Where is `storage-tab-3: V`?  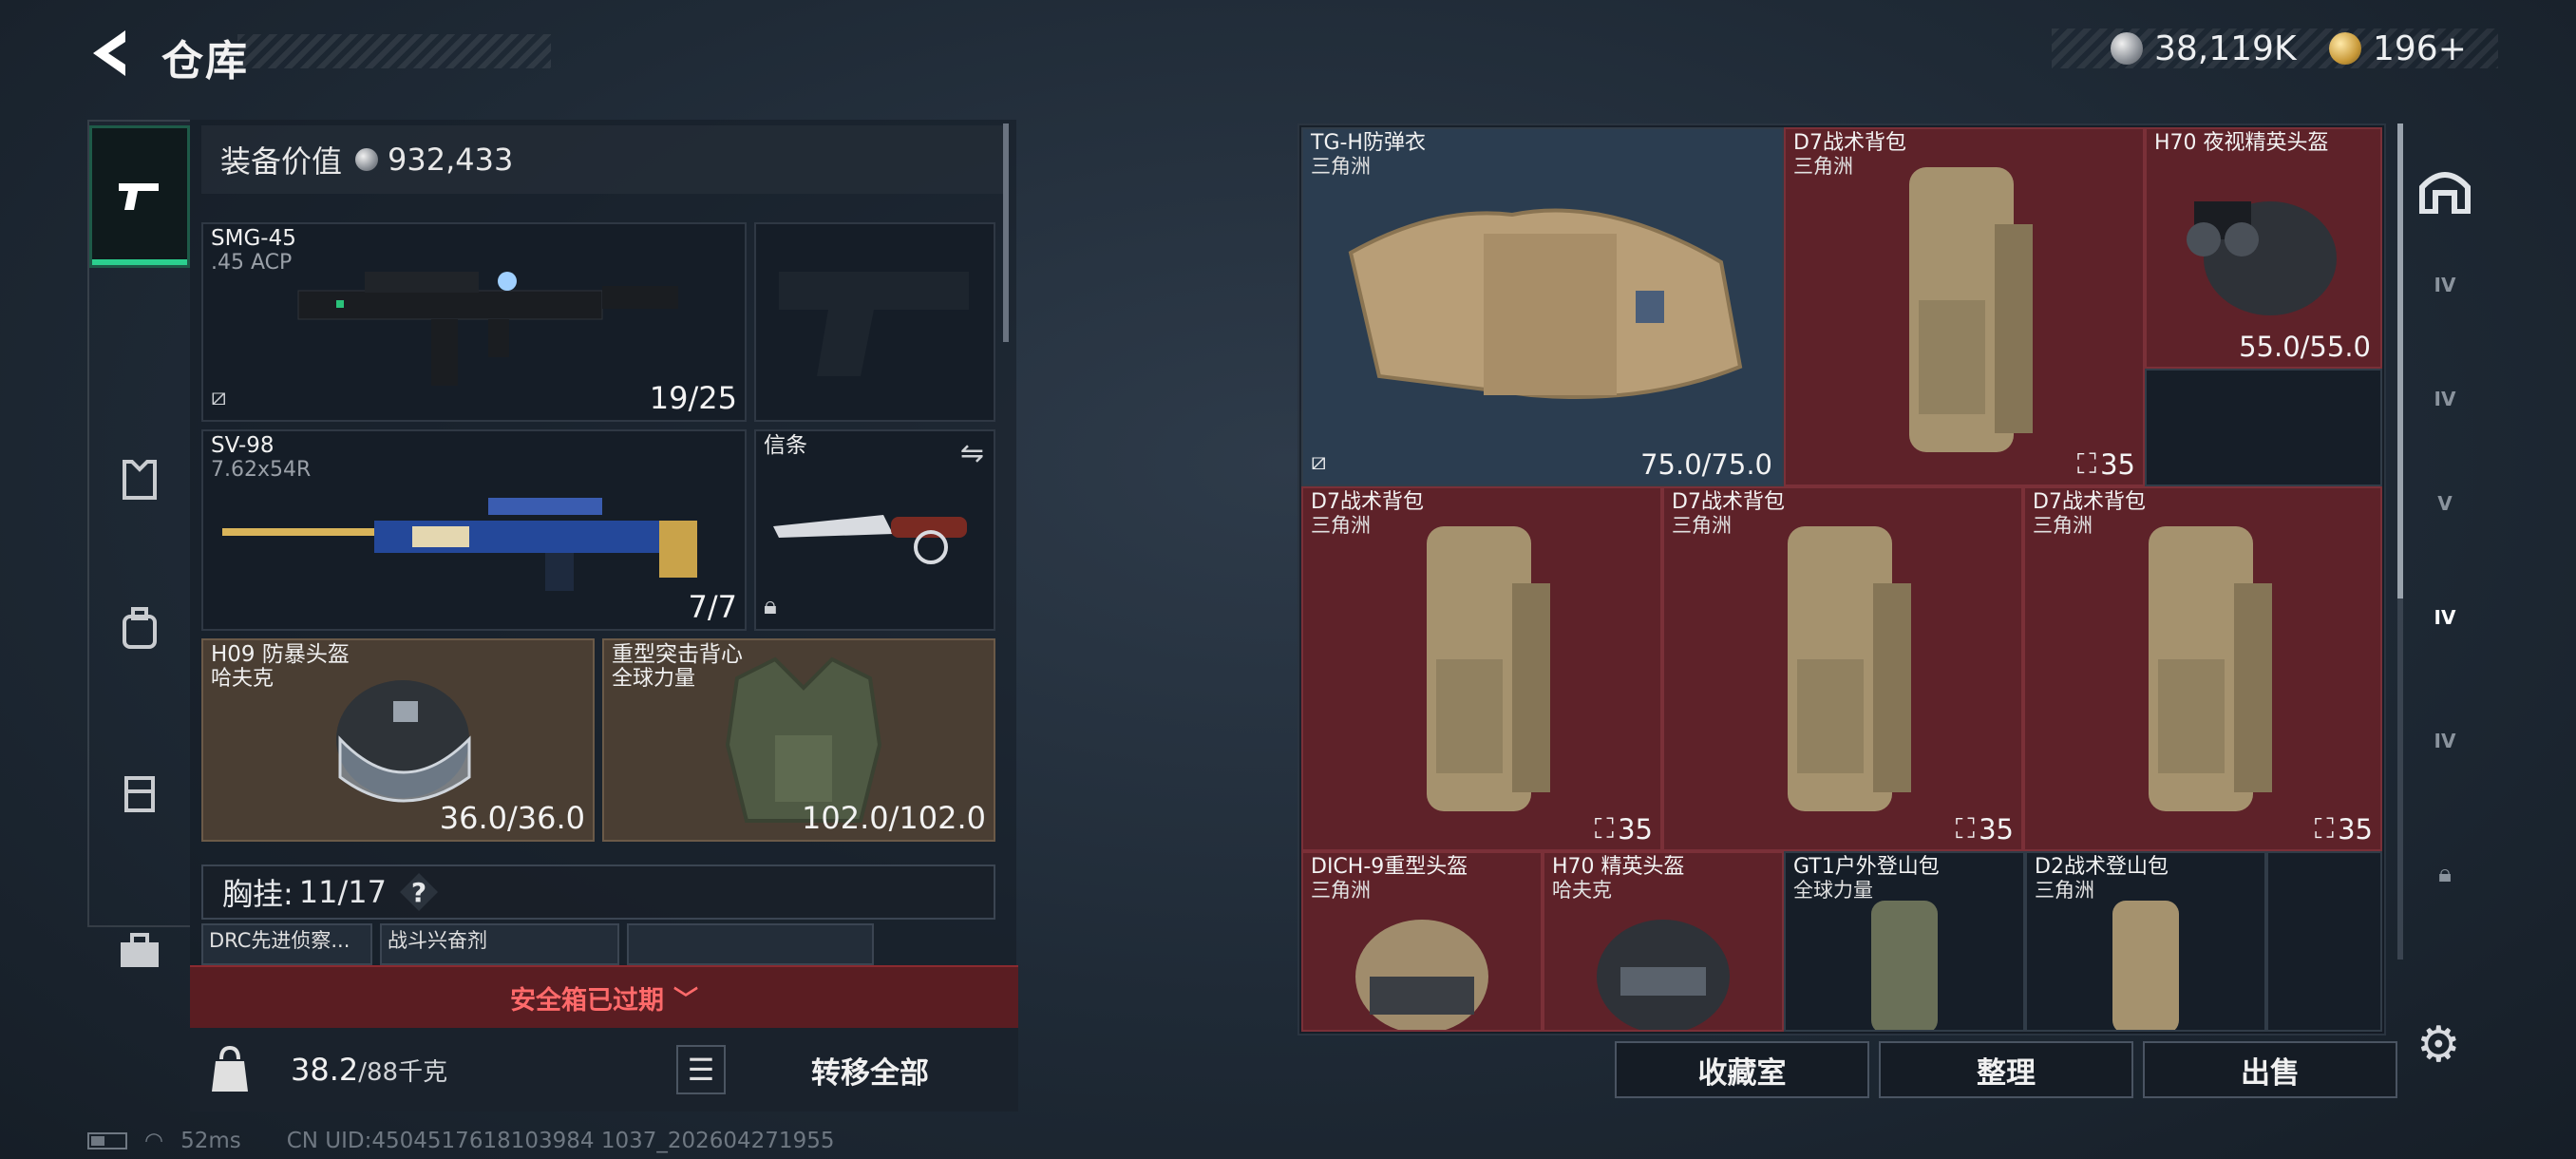 storage-tab-3: V is located at coordinates (2445, 503).